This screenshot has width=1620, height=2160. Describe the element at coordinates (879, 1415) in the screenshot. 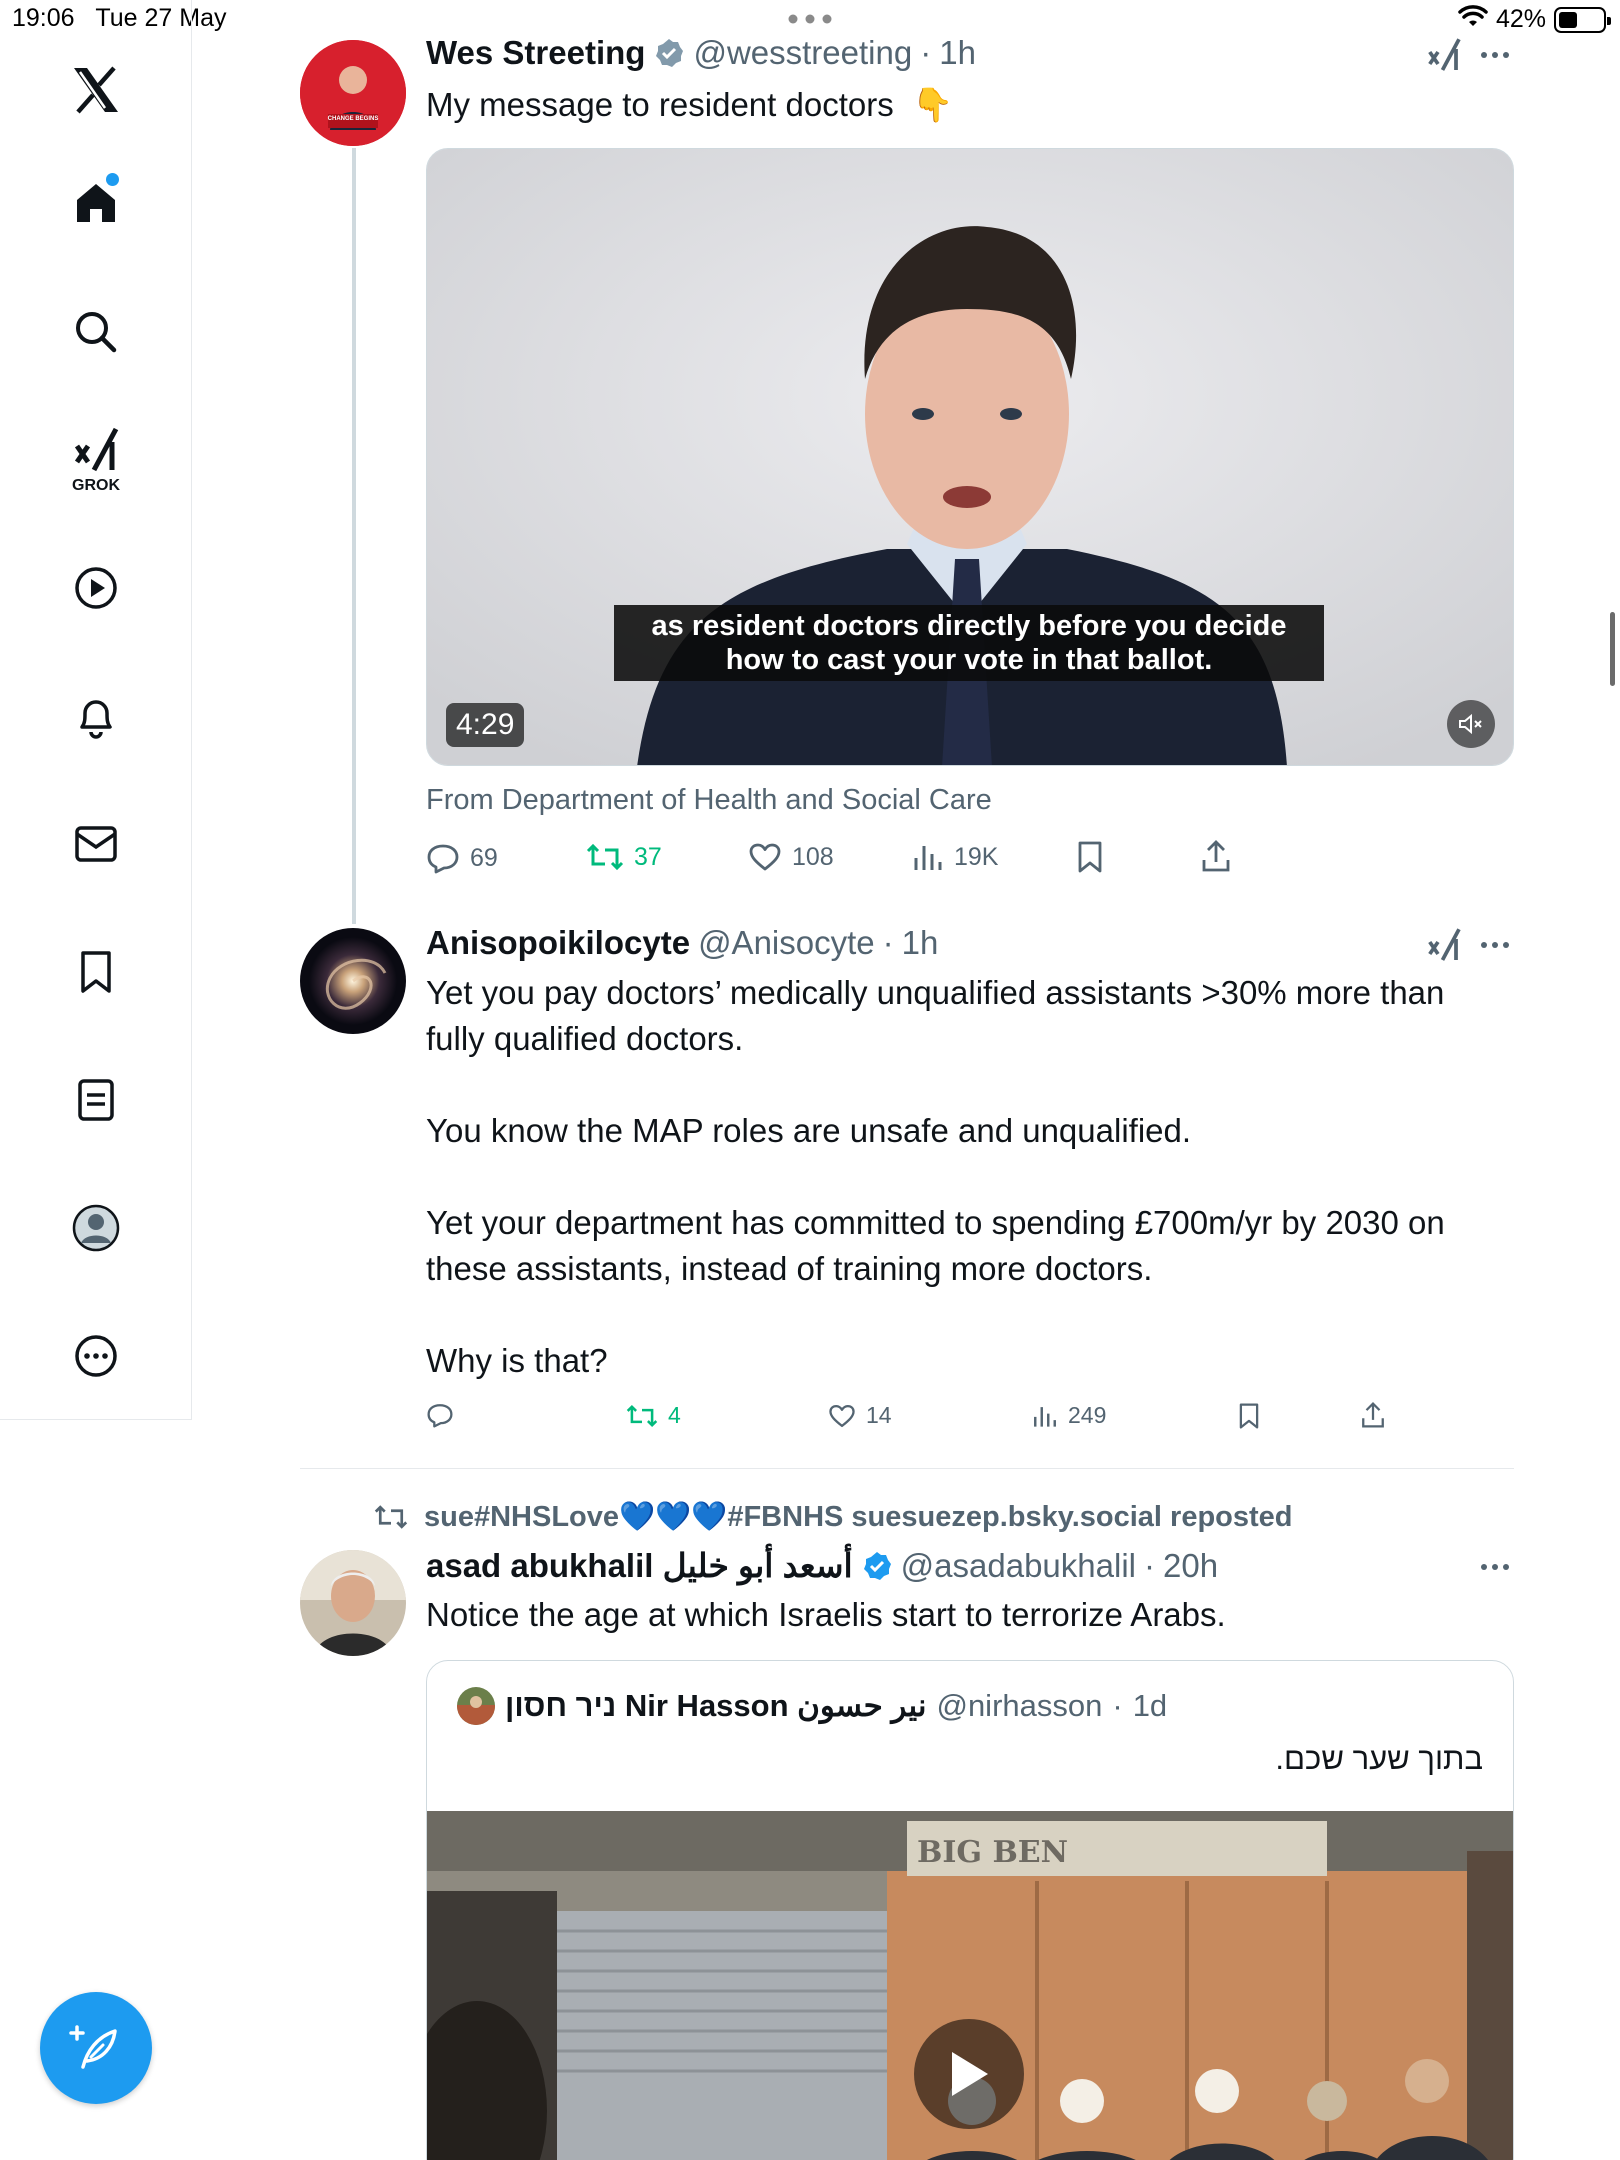

I see `like-count: 14` at that location.